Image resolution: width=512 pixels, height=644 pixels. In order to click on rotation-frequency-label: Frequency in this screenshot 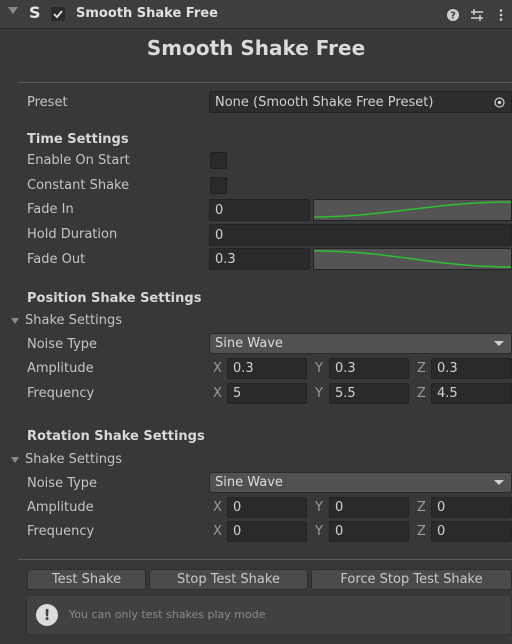, I will do `click(61, 531)`.